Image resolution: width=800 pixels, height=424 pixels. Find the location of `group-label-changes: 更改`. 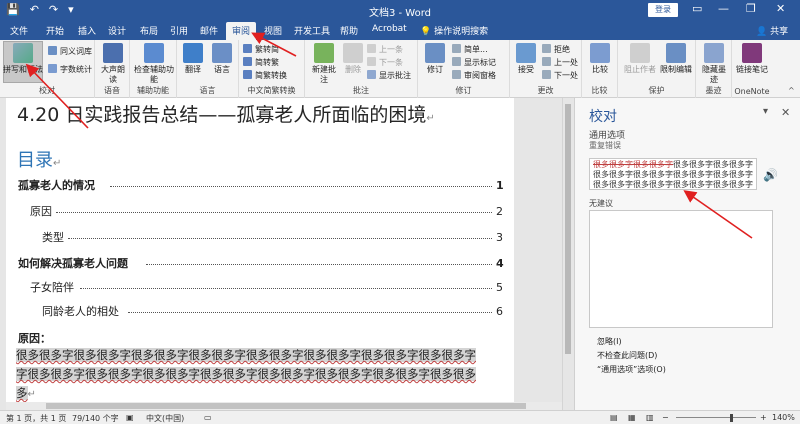

group-label-changes: 更改 is located at coordinates (545, 90).